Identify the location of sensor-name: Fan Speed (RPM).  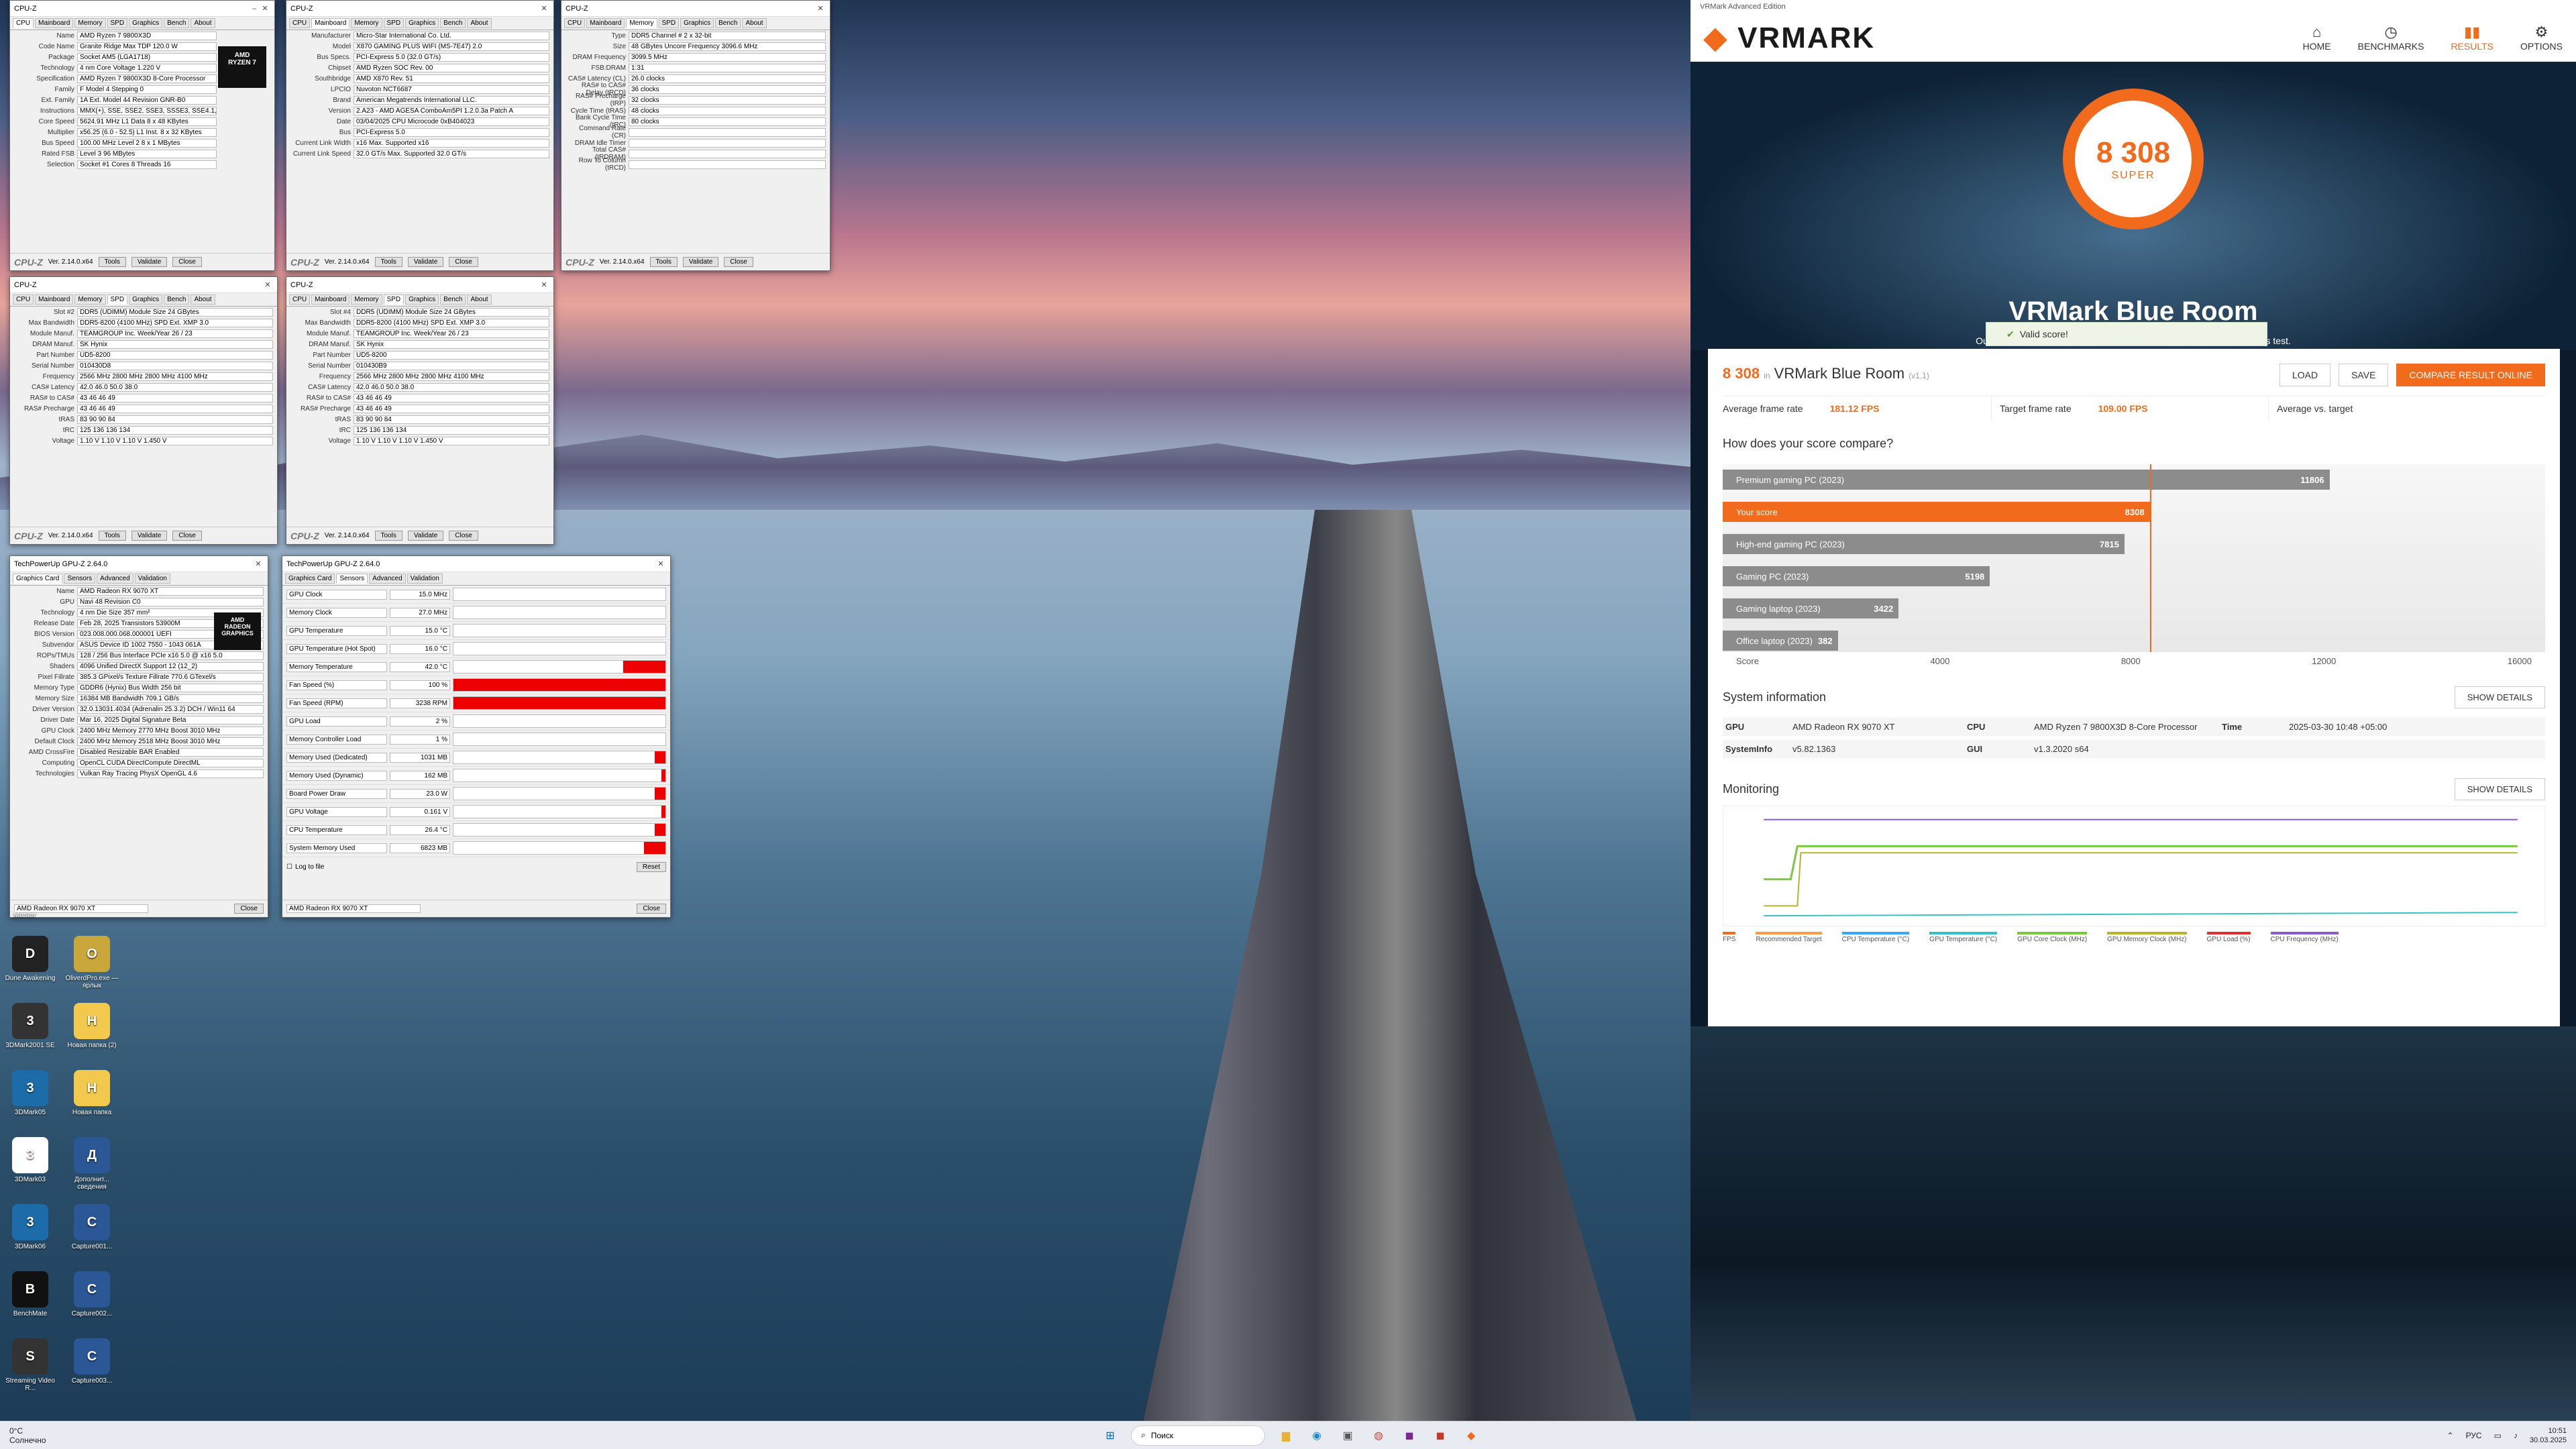
(336, 703).